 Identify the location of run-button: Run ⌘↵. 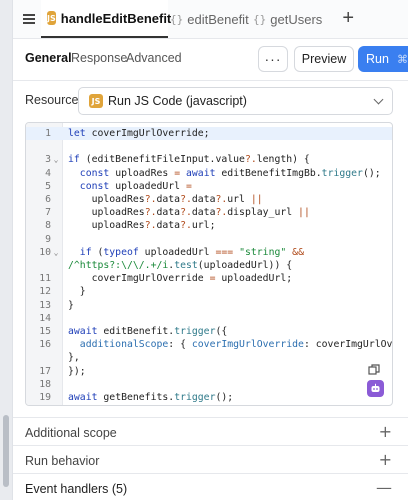
(383, 59).